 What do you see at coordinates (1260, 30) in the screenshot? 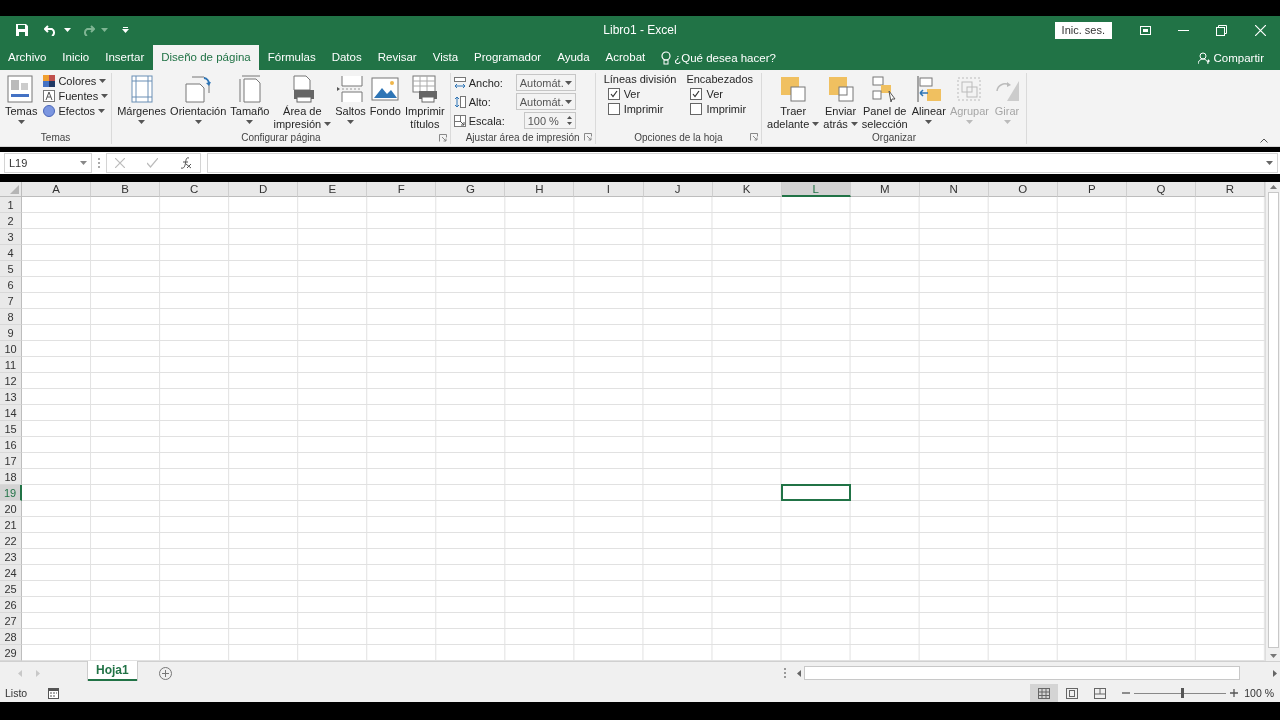
I see `close-icon` at bounding box center [1260, 30].